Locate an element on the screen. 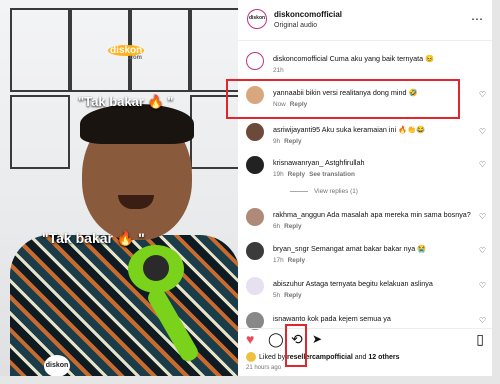 The width and height of the screenshot is (500, 384). comment-time: 6h is located at coordinates (277, 226).